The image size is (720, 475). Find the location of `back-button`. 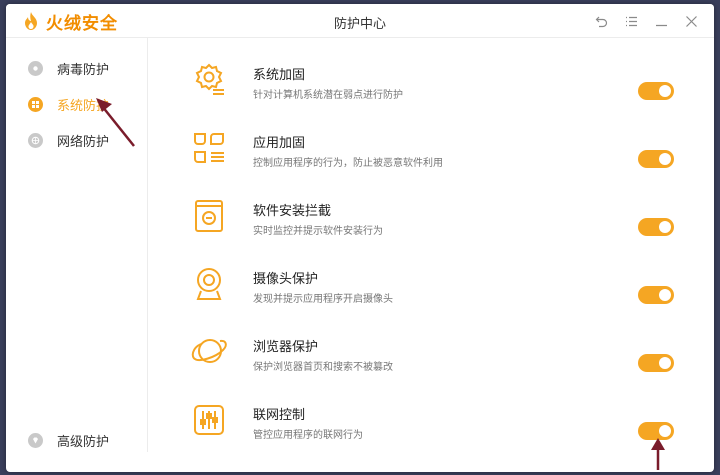

back-button is located at coordinates (601, 21).